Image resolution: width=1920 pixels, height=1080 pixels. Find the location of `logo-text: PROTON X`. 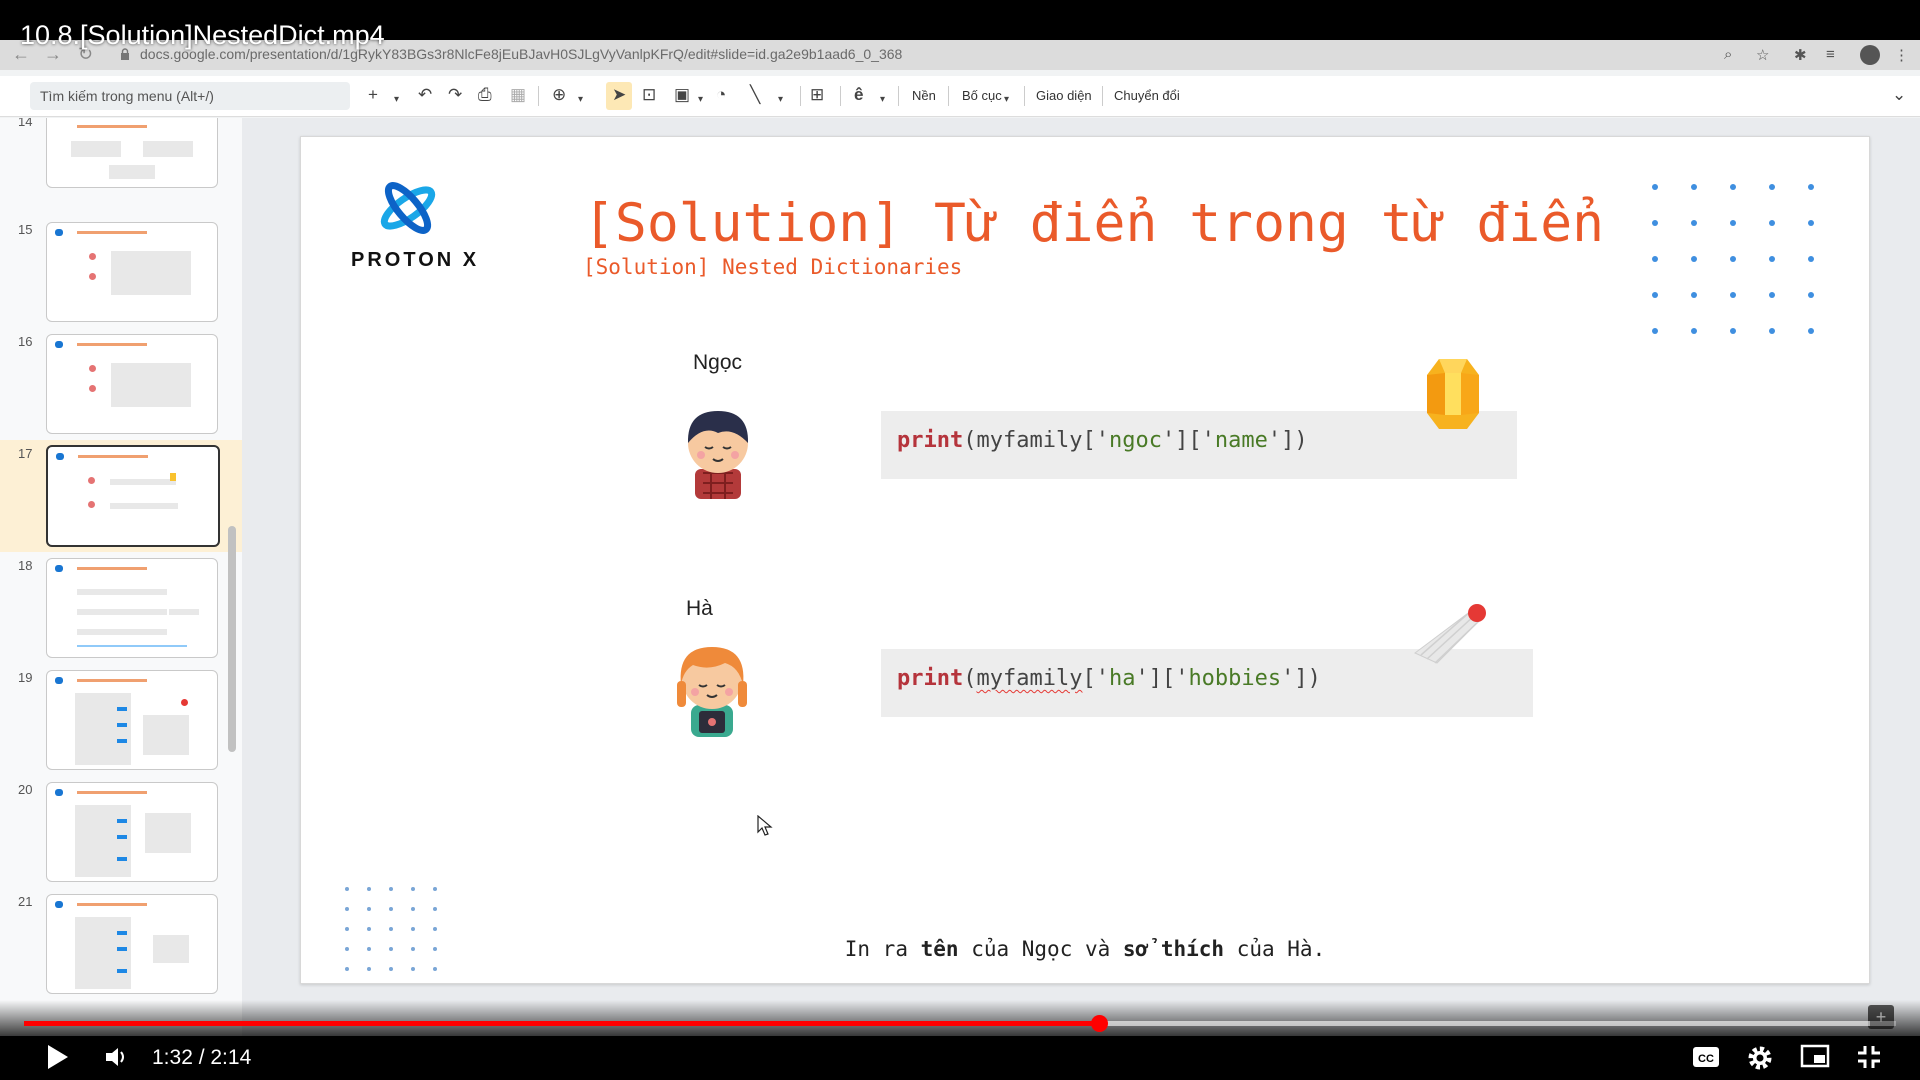

logo-text: PROTON X is located at coordinates (415, 260).